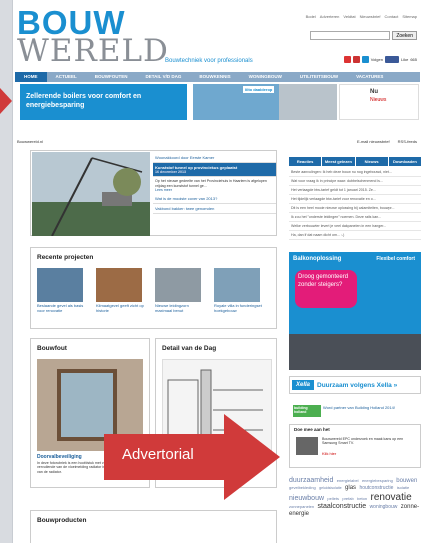 The image size is (421, 543). What do you see at coordinates (66, 77) in the screenshot?
I see `nav-actueel: ACTUEEL` at bounding box center [66, 77].